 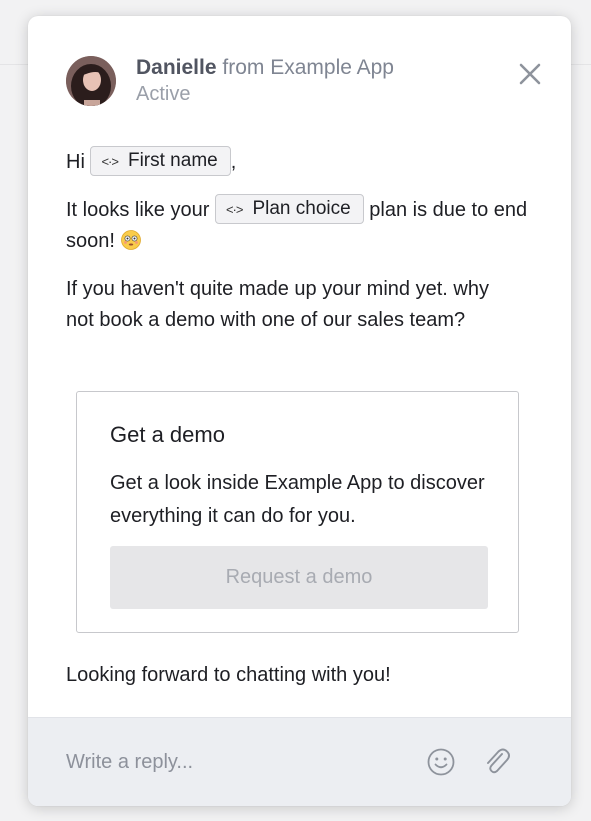 I want to click on close-icon, so click(x=530, y=74).